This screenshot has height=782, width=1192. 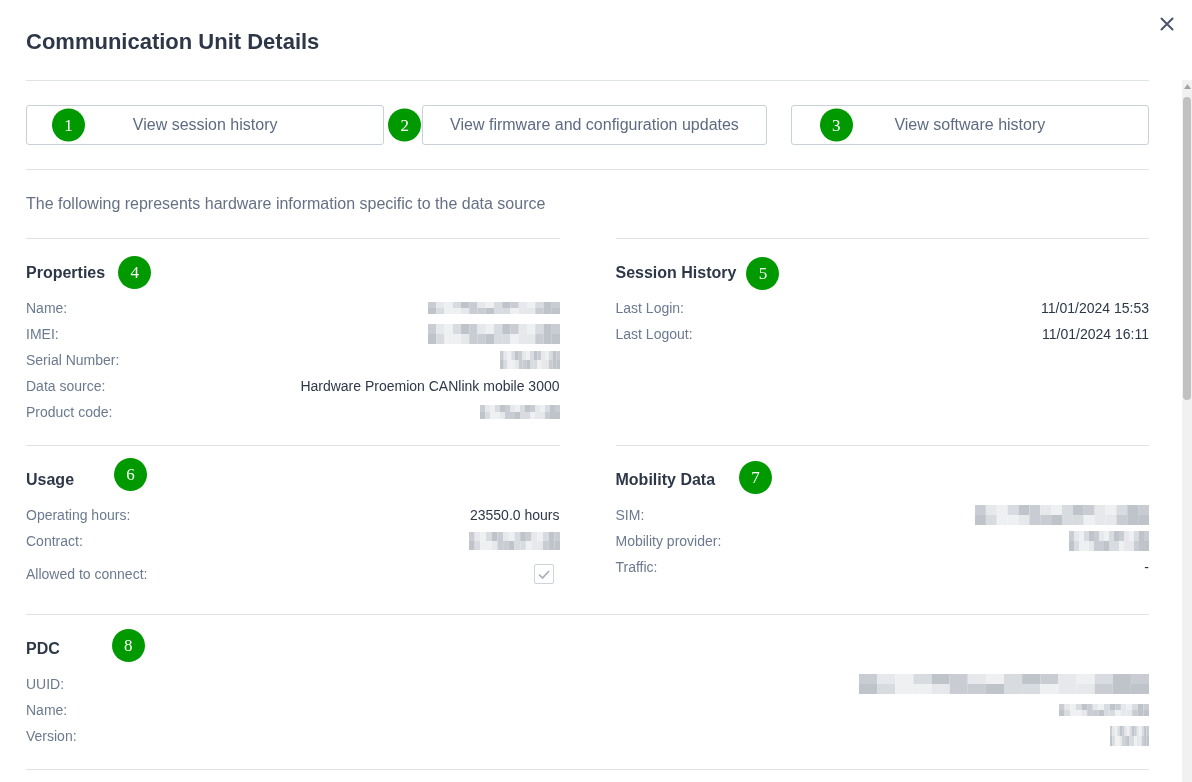 I want to click on section-title: Mobility Data, so click(x=665, y=480).